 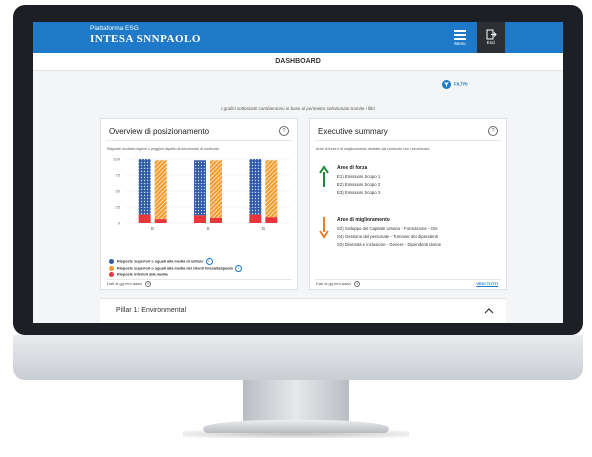 What do you see at coordinates (461, 84) in the screenshot?
I see `filter-label: FILTRI` at bounding box center [461, 84].